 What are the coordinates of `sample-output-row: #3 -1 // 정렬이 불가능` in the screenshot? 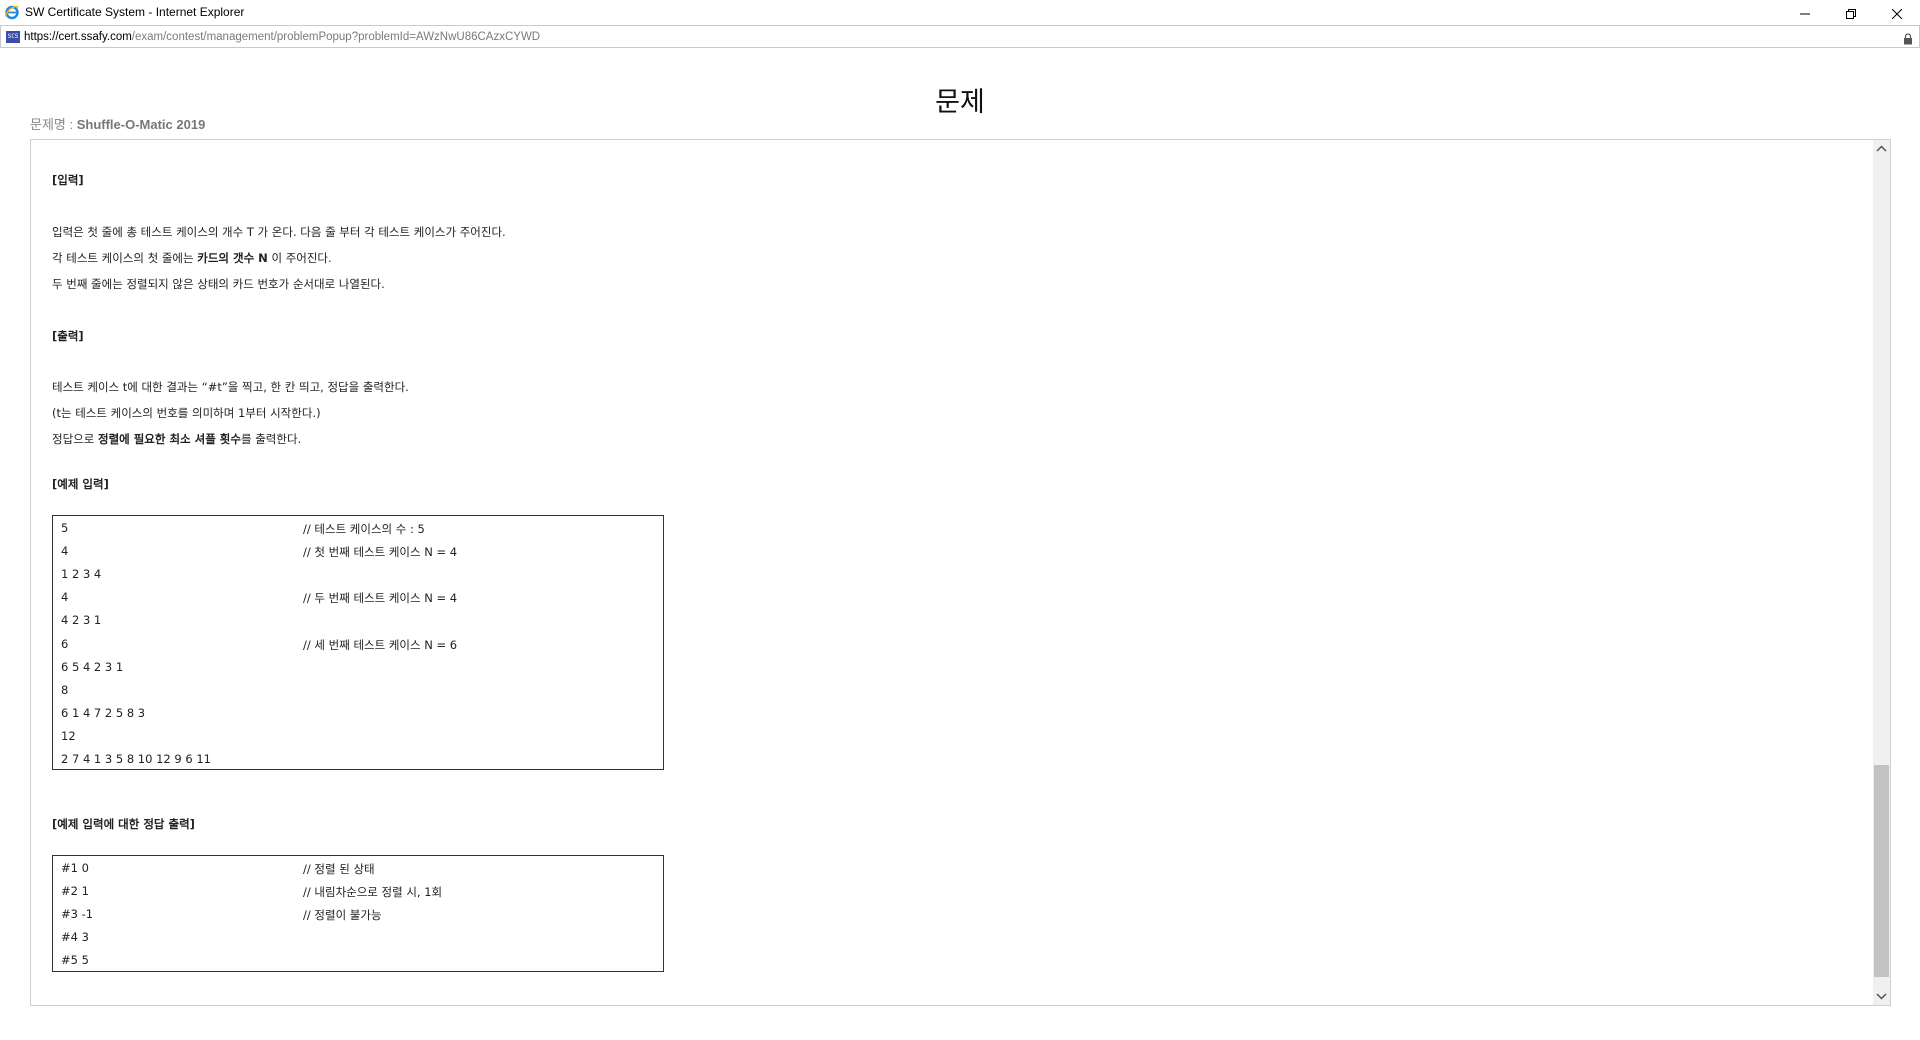 It's located at (356, 916).